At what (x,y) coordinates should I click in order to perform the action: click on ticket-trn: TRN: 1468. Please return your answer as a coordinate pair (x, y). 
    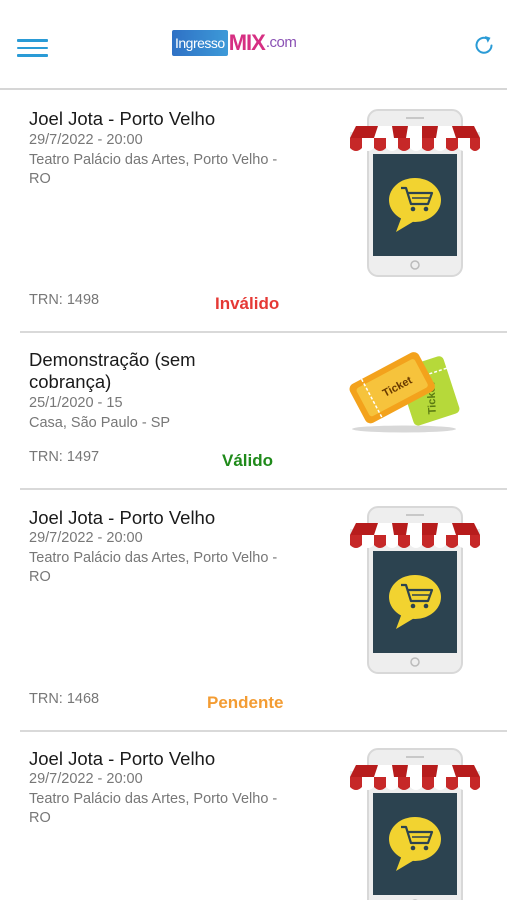
    Looking at the image, I should click on (64, 699).